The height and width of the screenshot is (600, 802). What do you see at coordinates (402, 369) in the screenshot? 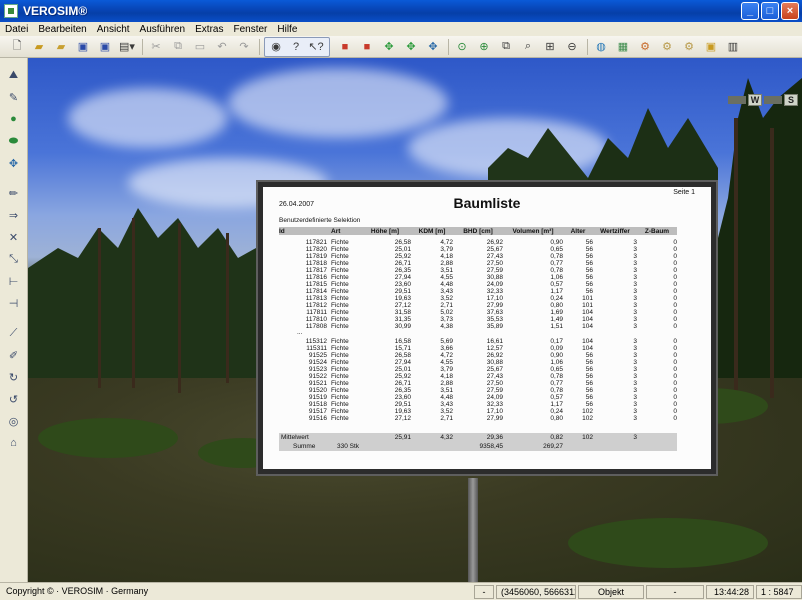
I see `table-cell: 25,01` at bounding box center [402, 369].